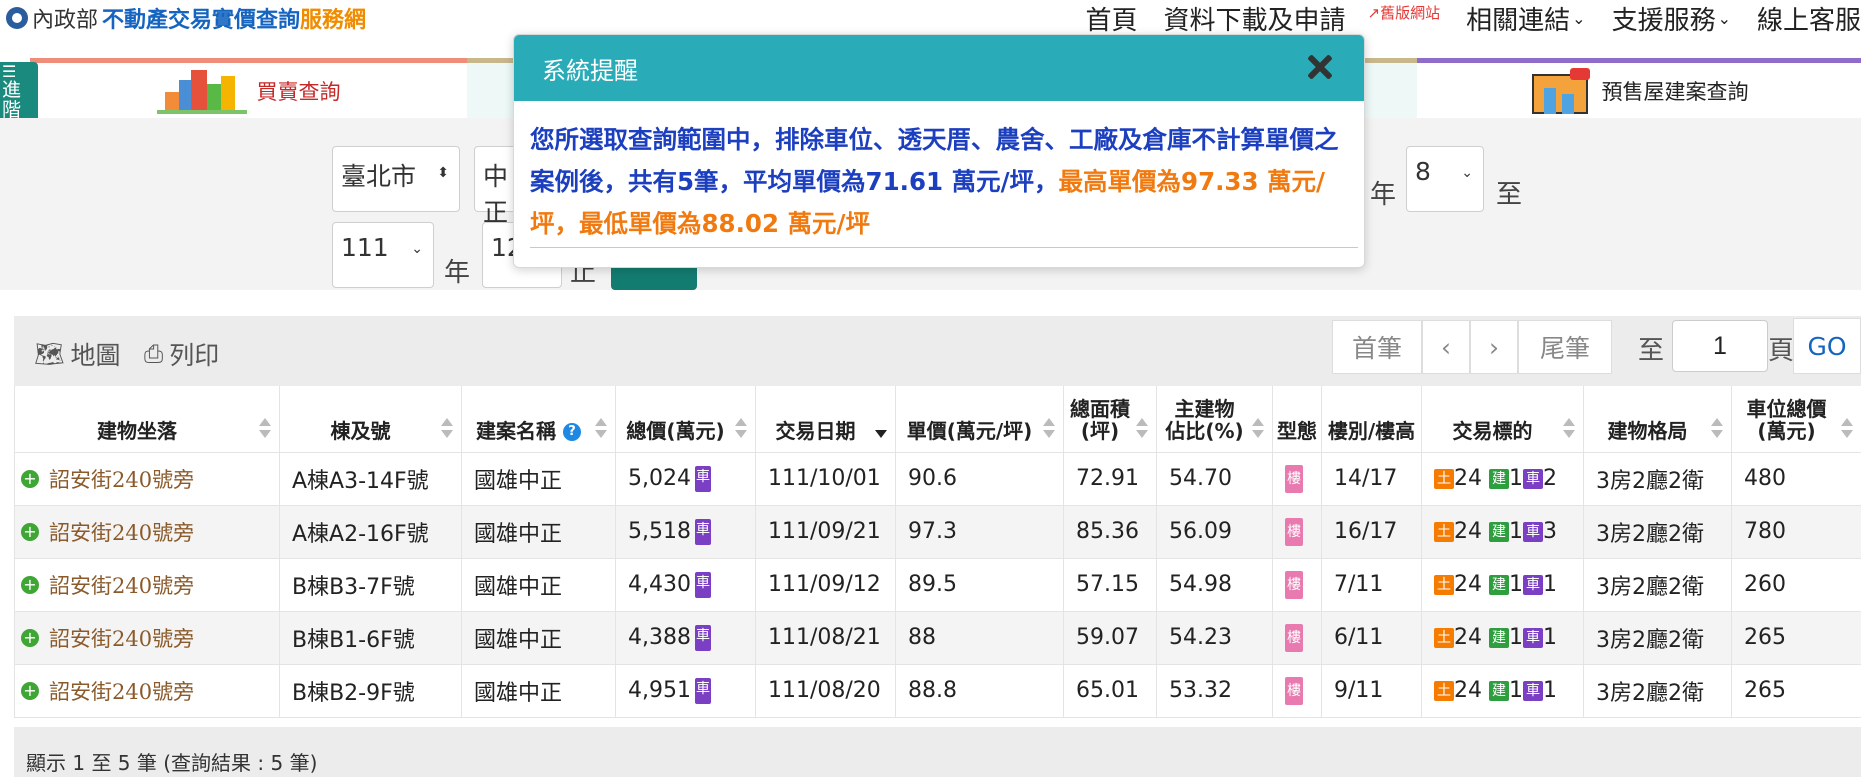 The image size is (1861, 777). Describe the element at coordinates (516, 430) in the screenshot. I see `col-project-label: 建案名稱` at that location.